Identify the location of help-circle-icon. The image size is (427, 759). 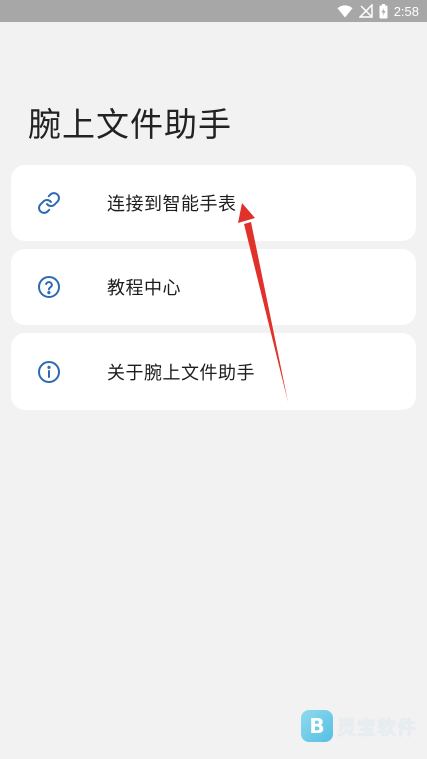
(49, 287).